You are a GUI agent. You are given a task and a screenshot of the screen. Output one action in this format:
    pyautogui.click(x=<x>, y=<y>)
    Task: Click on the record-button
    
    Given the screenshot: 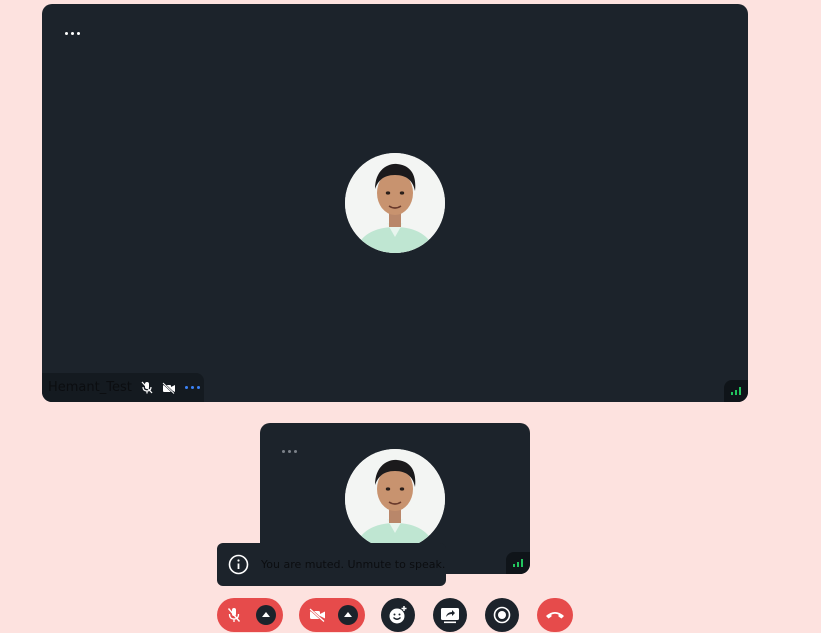 What is the action you would take?
    pyautogui.click(x=502, y=615)
    